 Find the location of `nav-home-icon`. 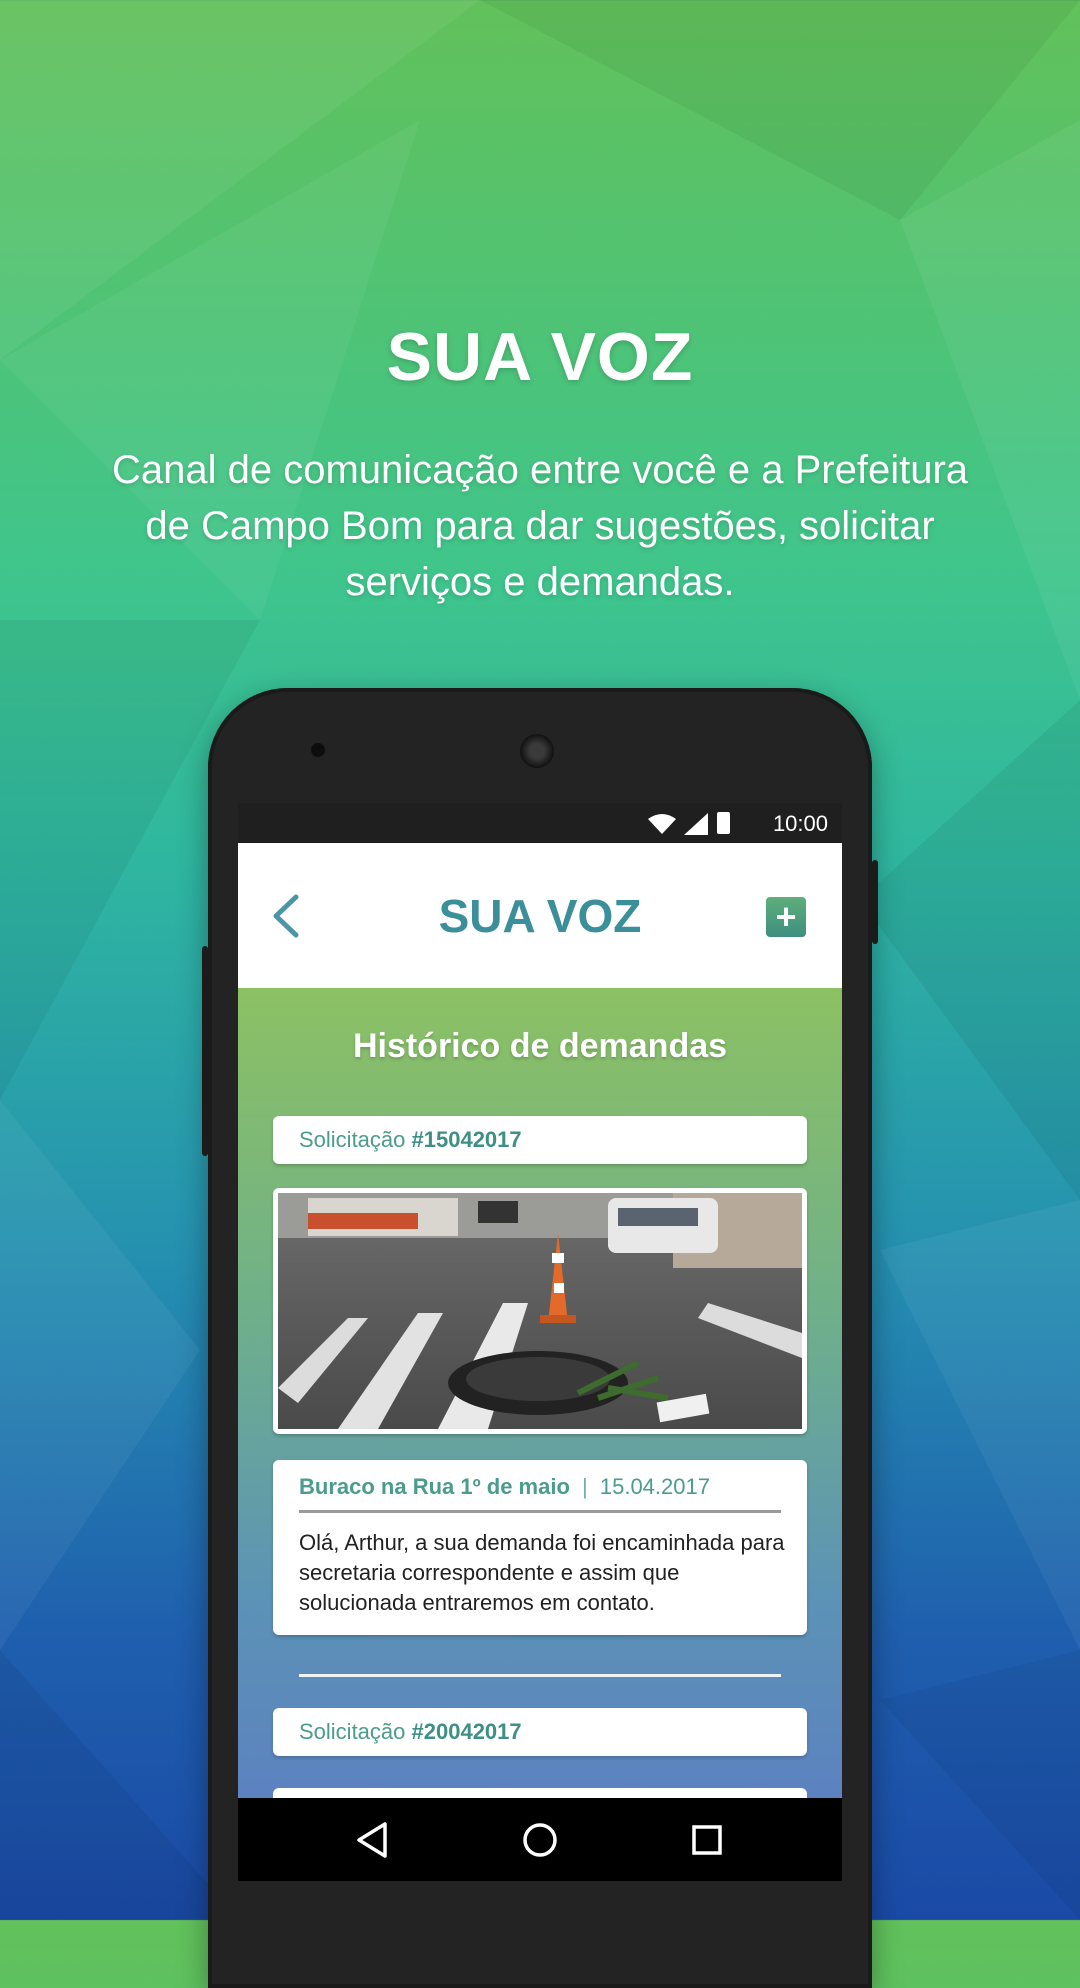

nav-home-icon is located at coordinates (540, 1840).